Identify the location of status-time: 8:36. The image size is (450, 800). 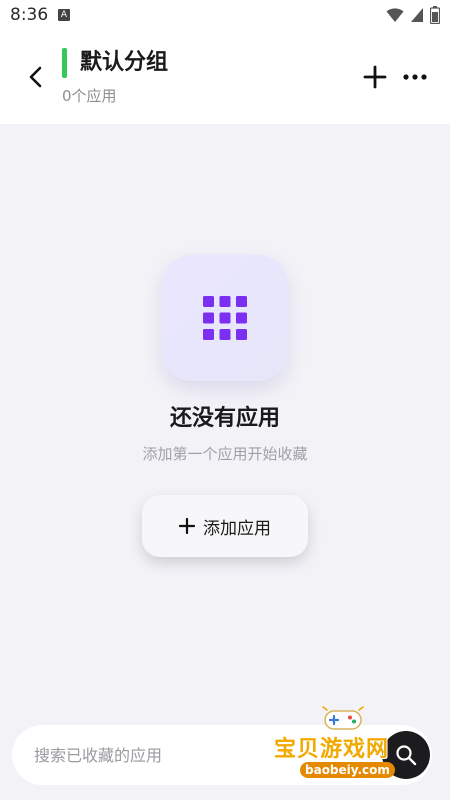
(29, 15).